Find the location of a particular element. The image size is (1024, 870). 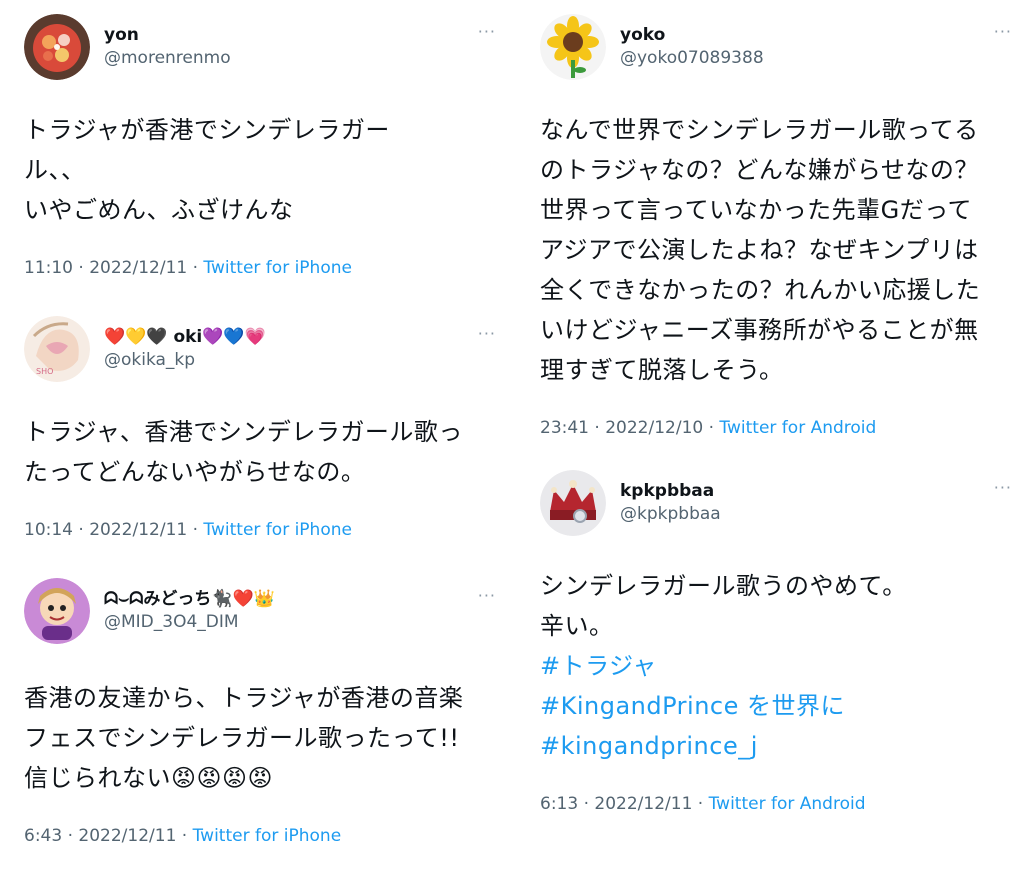

tweet-meta: 6:13 · 2022/12/11 · Twitter for Android is located at coordinates (780, 804).